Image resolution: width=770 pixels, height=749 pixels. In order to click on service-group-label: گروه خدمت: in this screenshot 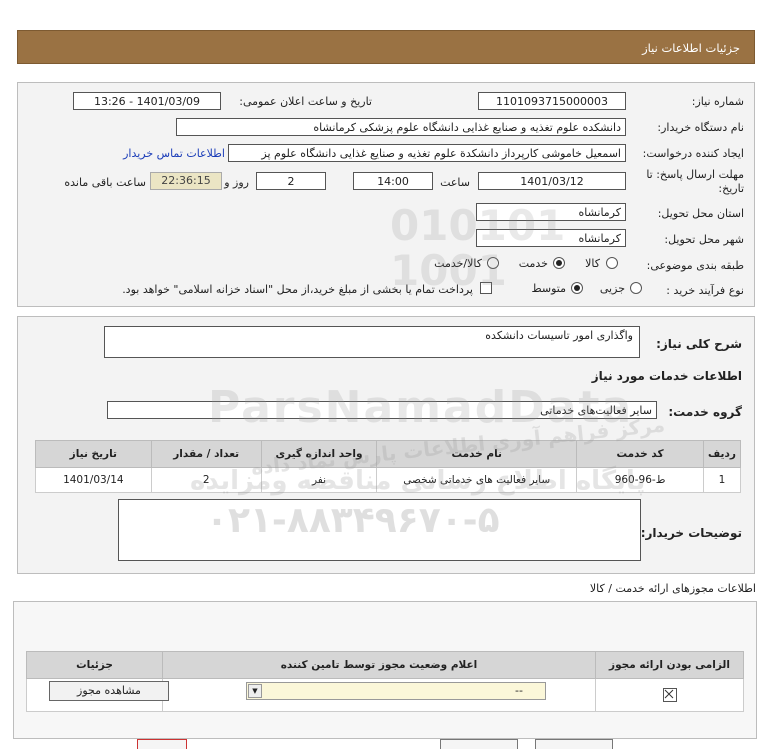, I will do `click(705, 412)`.